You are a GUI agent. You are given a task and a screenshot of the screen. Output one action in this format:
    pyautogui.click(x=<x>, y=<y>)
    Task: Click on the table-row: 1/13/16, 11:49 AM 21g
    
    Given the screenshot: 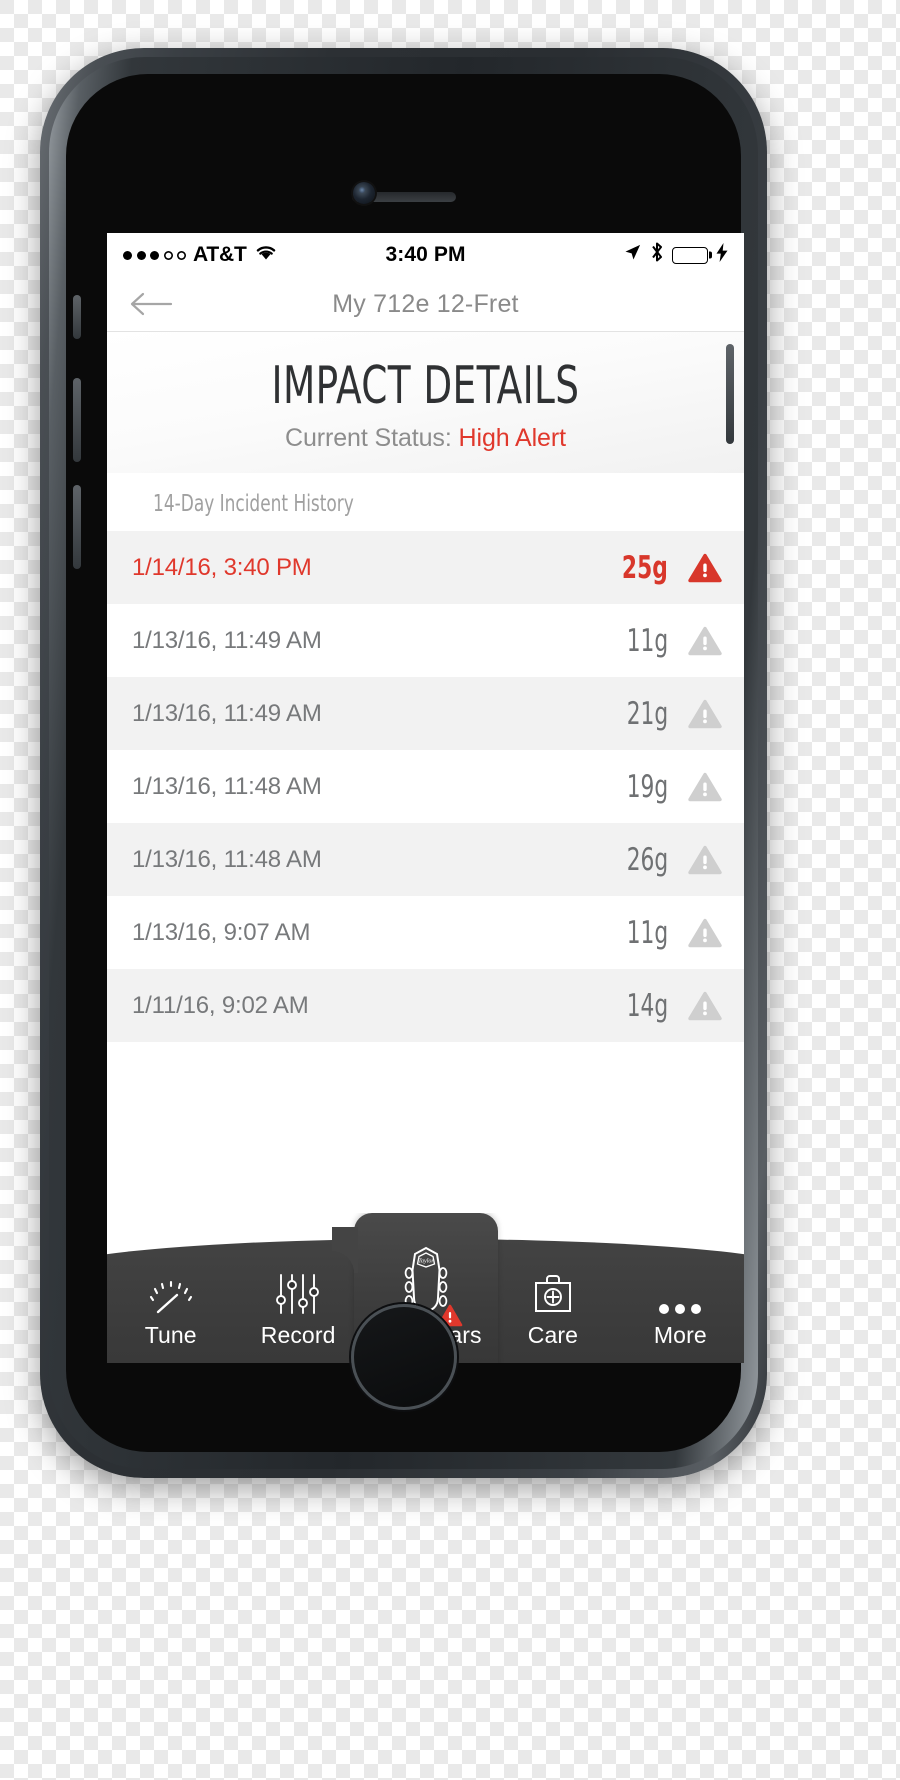 What is the action you would take?
    pyautogui.click(x=425, y=713)
    